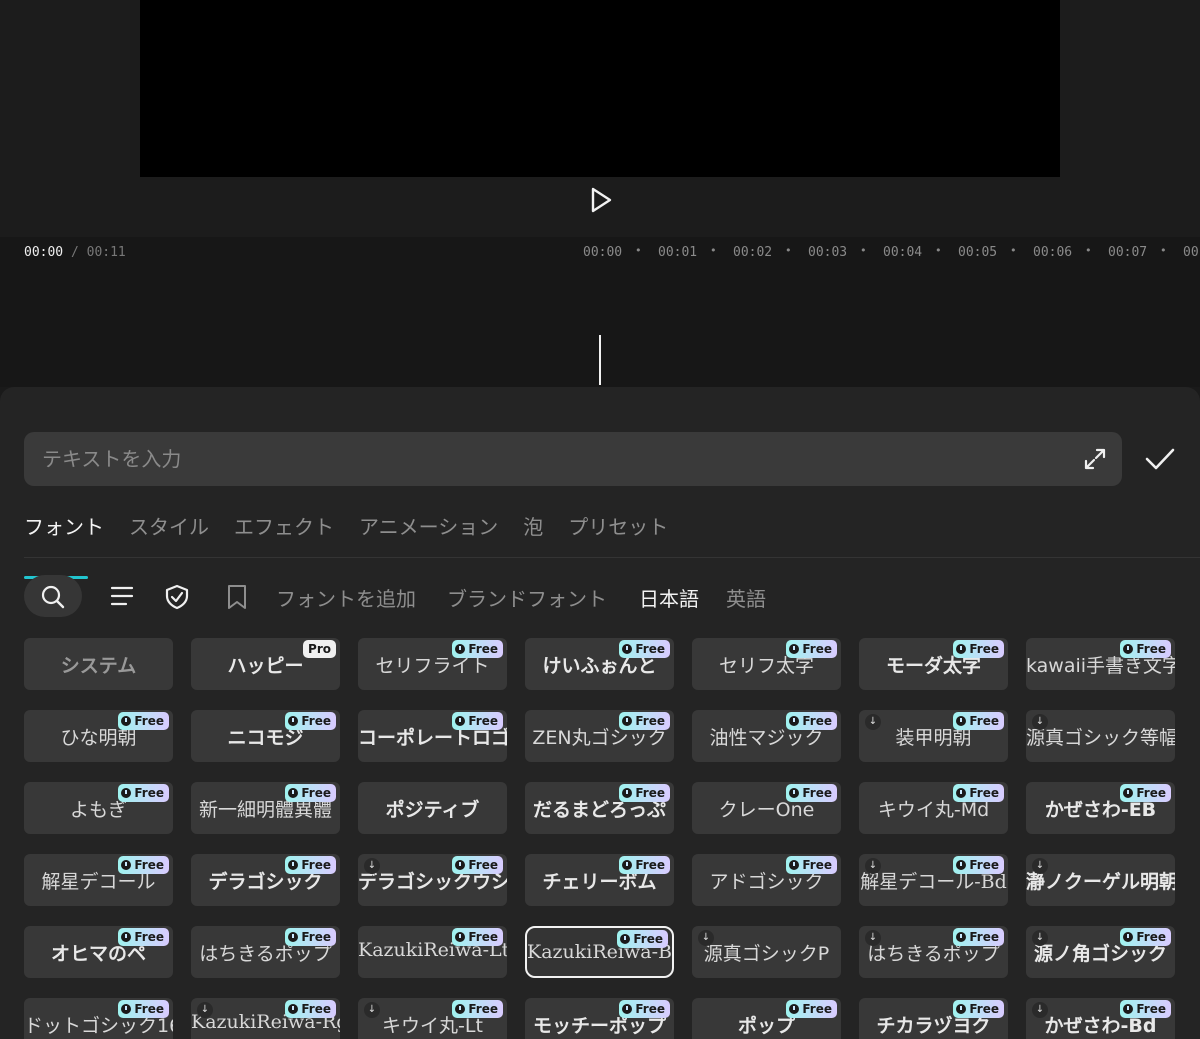  What do you see at coordinates (933, 880) in the screenshot?
I see `font-item: 解星デコール-Bd Free ↓` at bounding box center [933, 880].